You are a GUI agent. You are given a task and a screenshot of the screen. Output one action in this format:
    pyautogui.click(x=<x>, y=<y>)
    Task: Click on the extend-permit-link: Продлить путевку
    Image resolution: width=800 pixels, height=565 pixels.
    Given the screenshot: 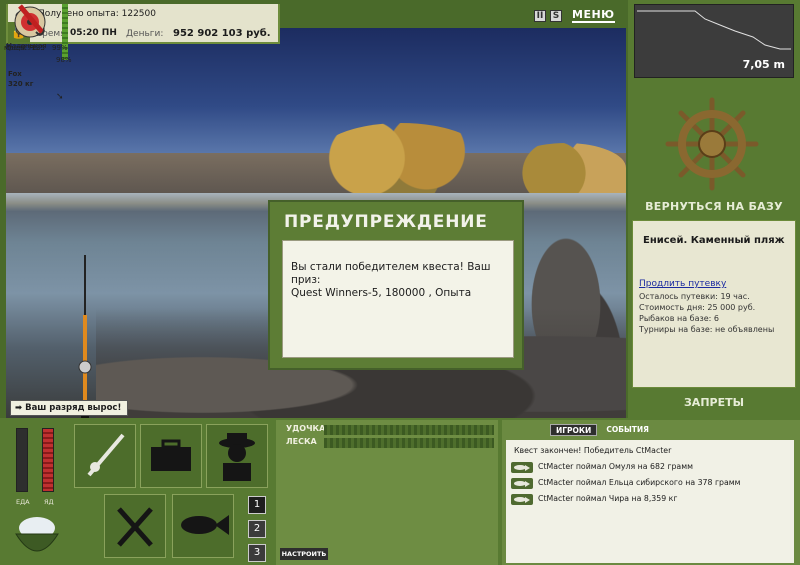 What is the action you would take?
    pyautogui.click(x=682, y=284)
    